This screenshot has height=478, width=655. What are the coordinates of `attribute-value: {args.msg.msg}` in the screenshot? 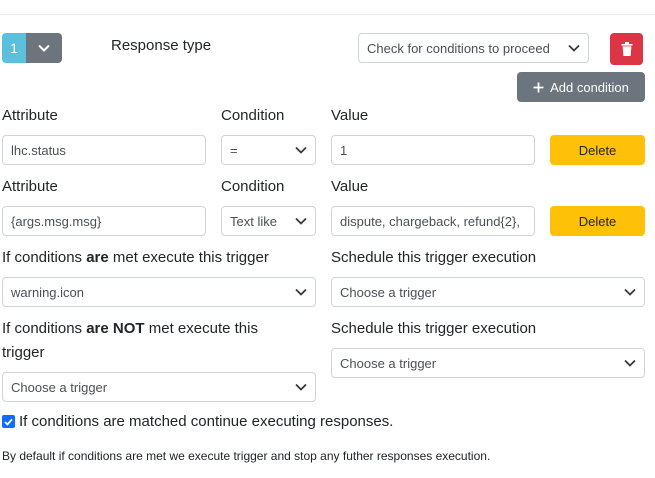 It's located at (56, 221).